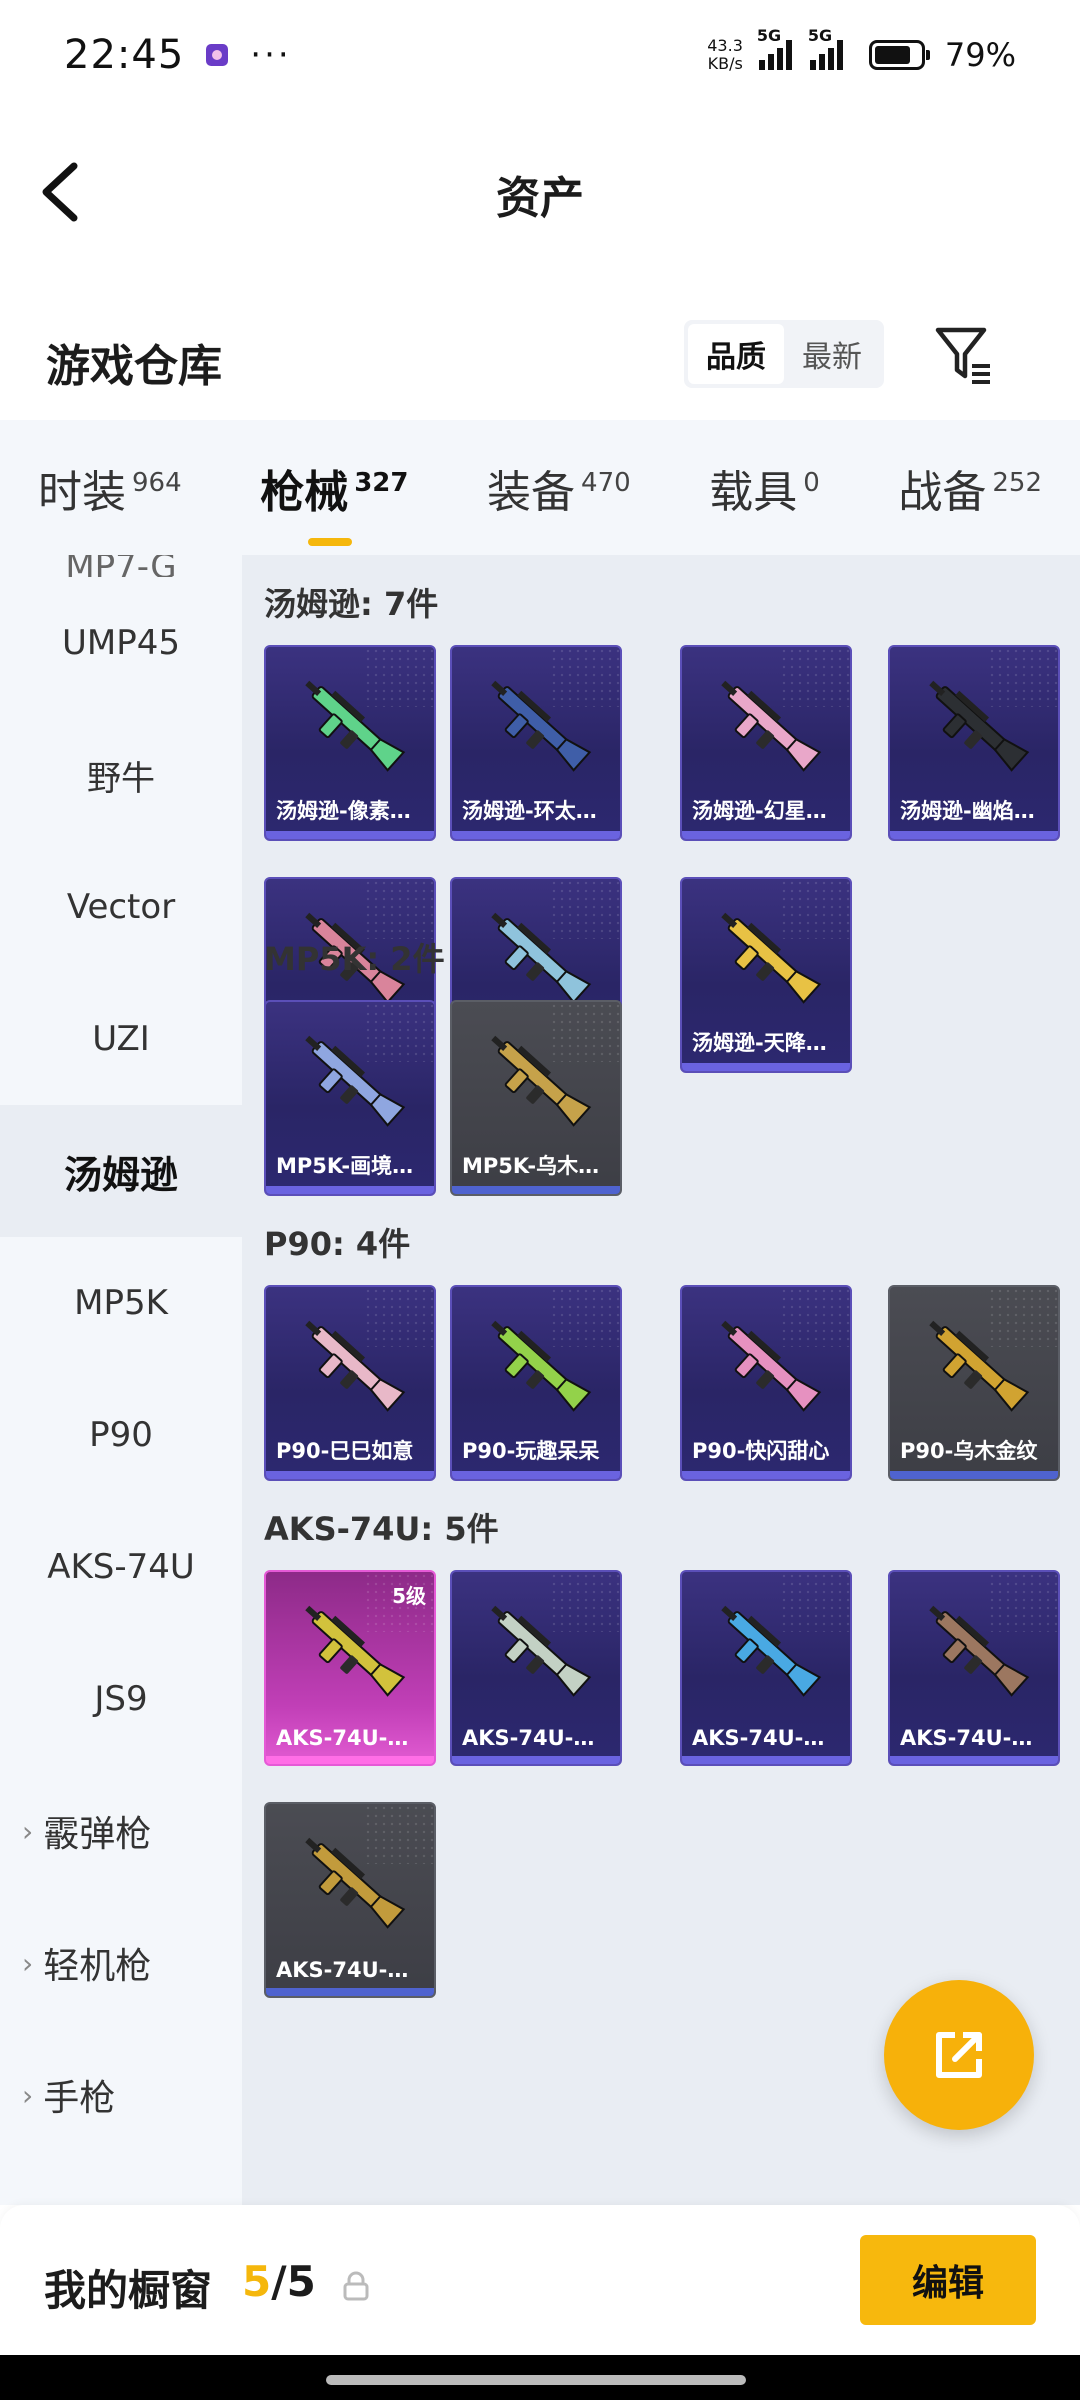  What do you see at coordinates (381, 1529) in the screenshot?
I see `section-title: AKS-74U: 5件` at bounding box center [381, 1529].